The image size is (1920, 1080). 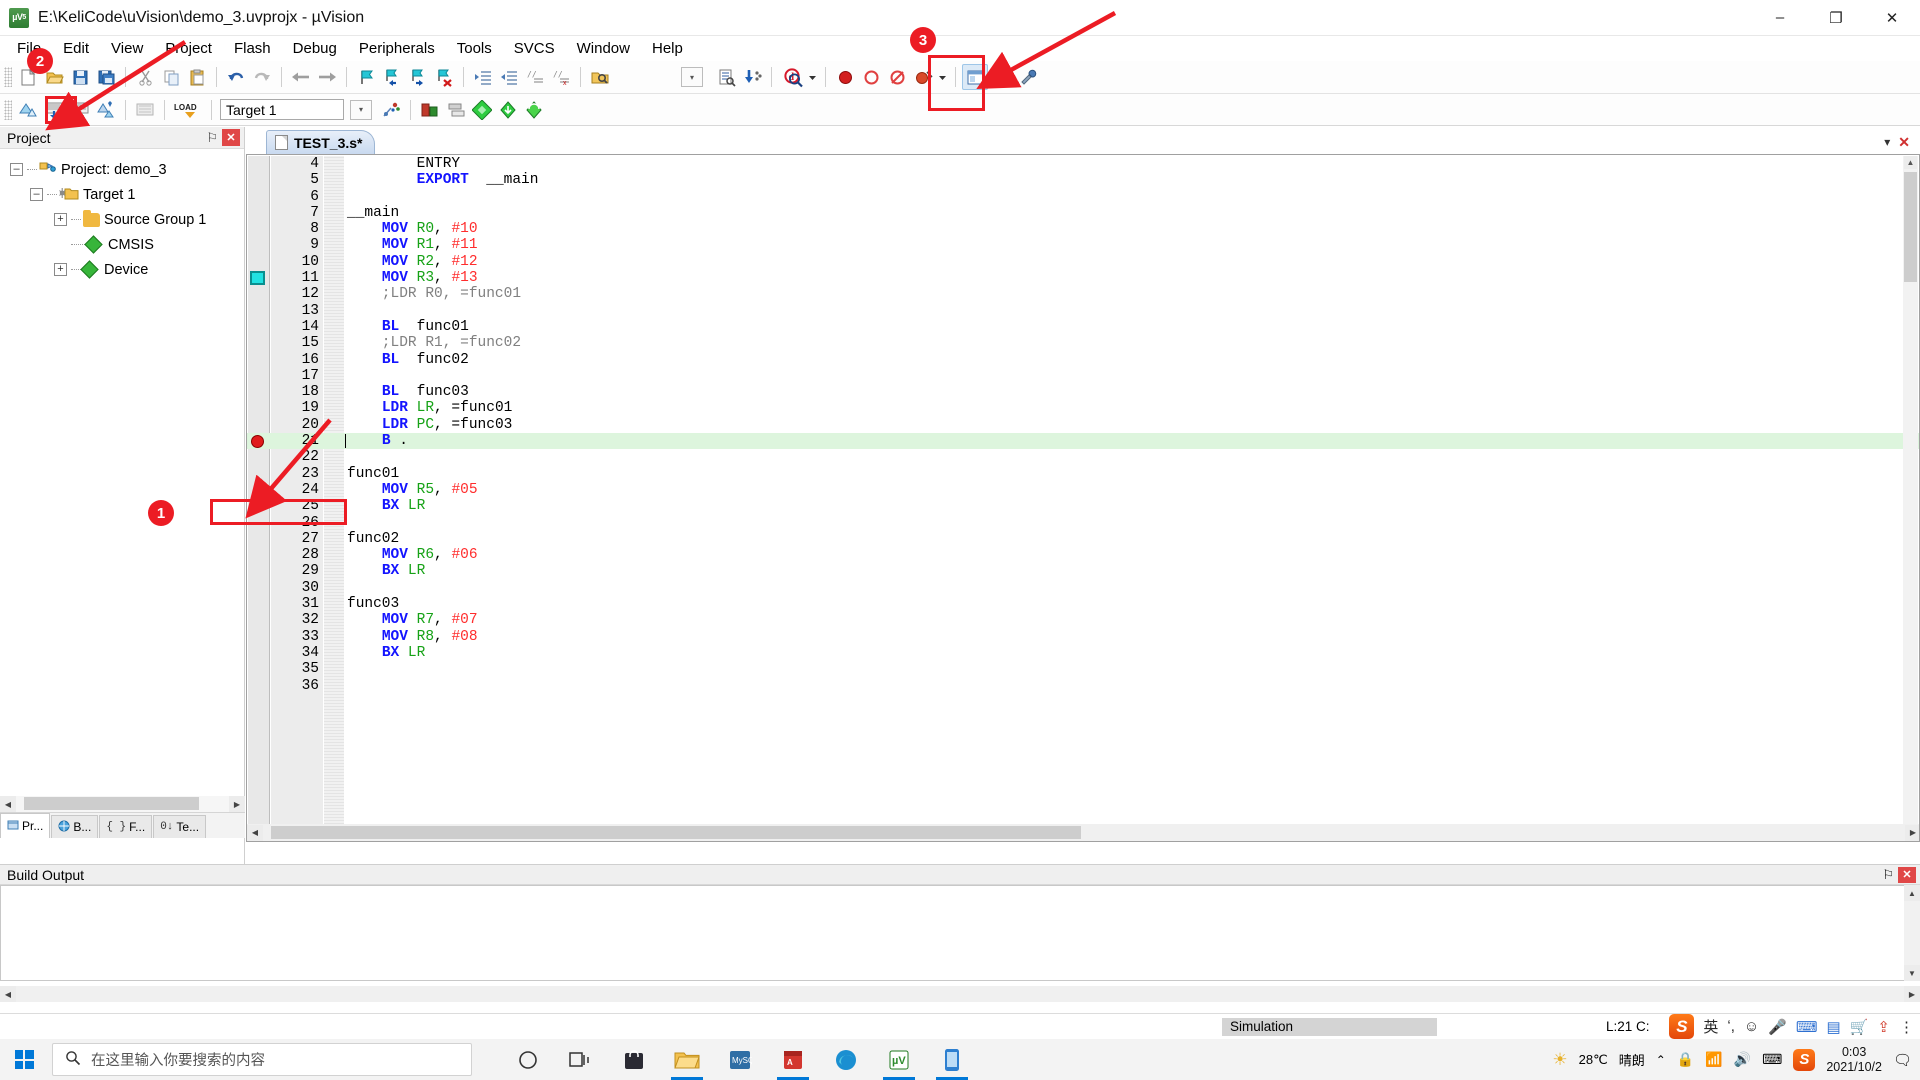 What do you see at coordinates (1083, 653) in the screenshot?
I see `code-line: 34 BX LR` at bounding box center [1083, 653].